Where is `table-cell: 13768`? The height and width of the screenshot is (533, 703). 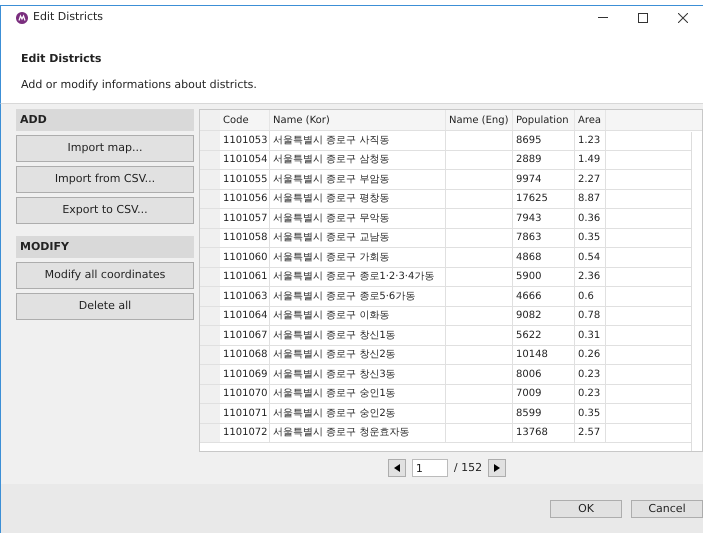
table-cell: 13768 is located at coordinates (544, 433).